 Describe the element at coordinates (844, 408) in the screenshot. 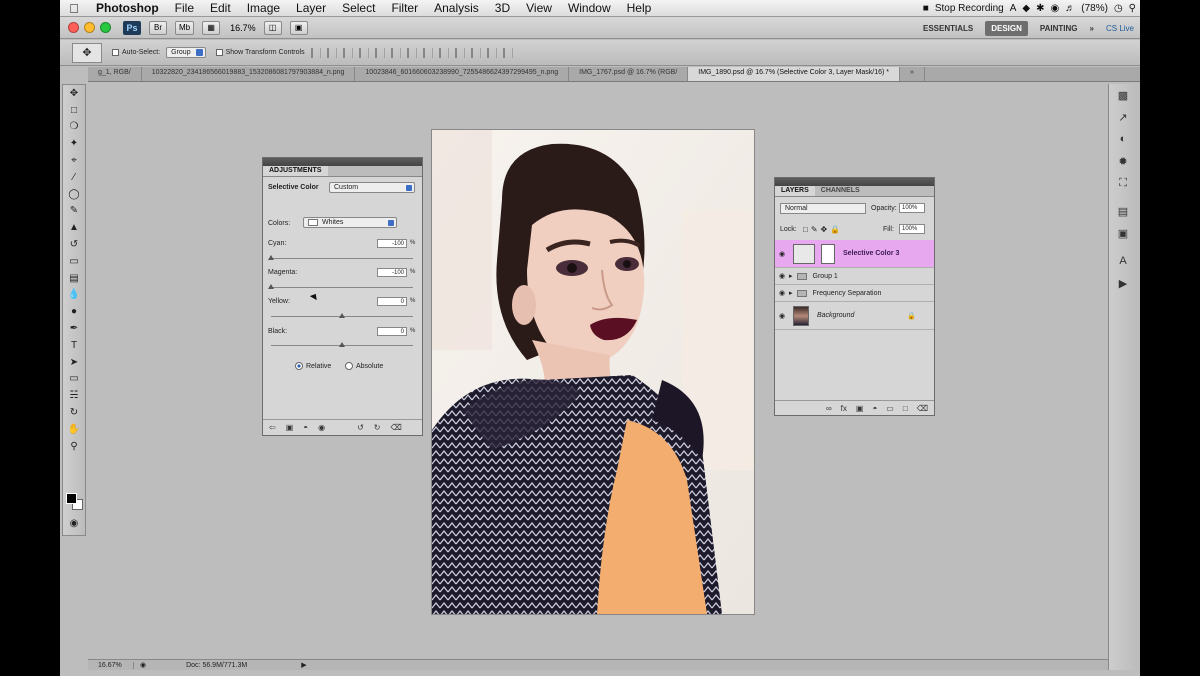

I see `fx-icon: fx` at that location.